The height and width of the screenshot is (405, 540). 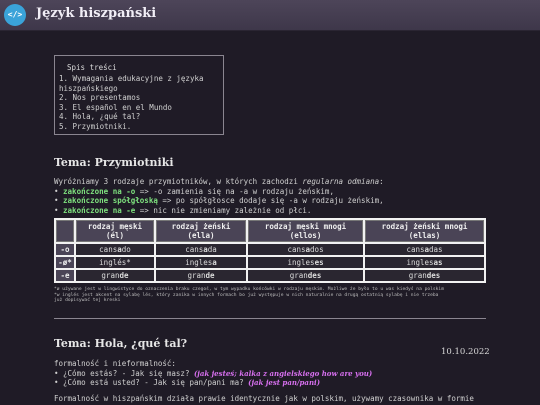 I want to click on phrase: ¿Cómo estás? - Jak się masz?, so click(x=128, y=373).